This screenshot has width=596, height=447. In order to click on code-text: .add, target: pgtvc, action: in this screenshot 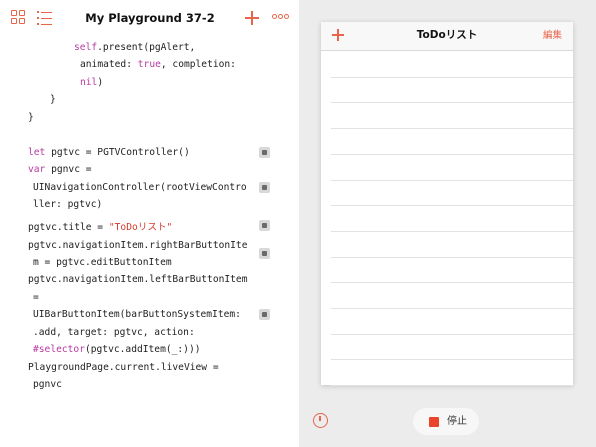, I will do `click(114, 332)`.